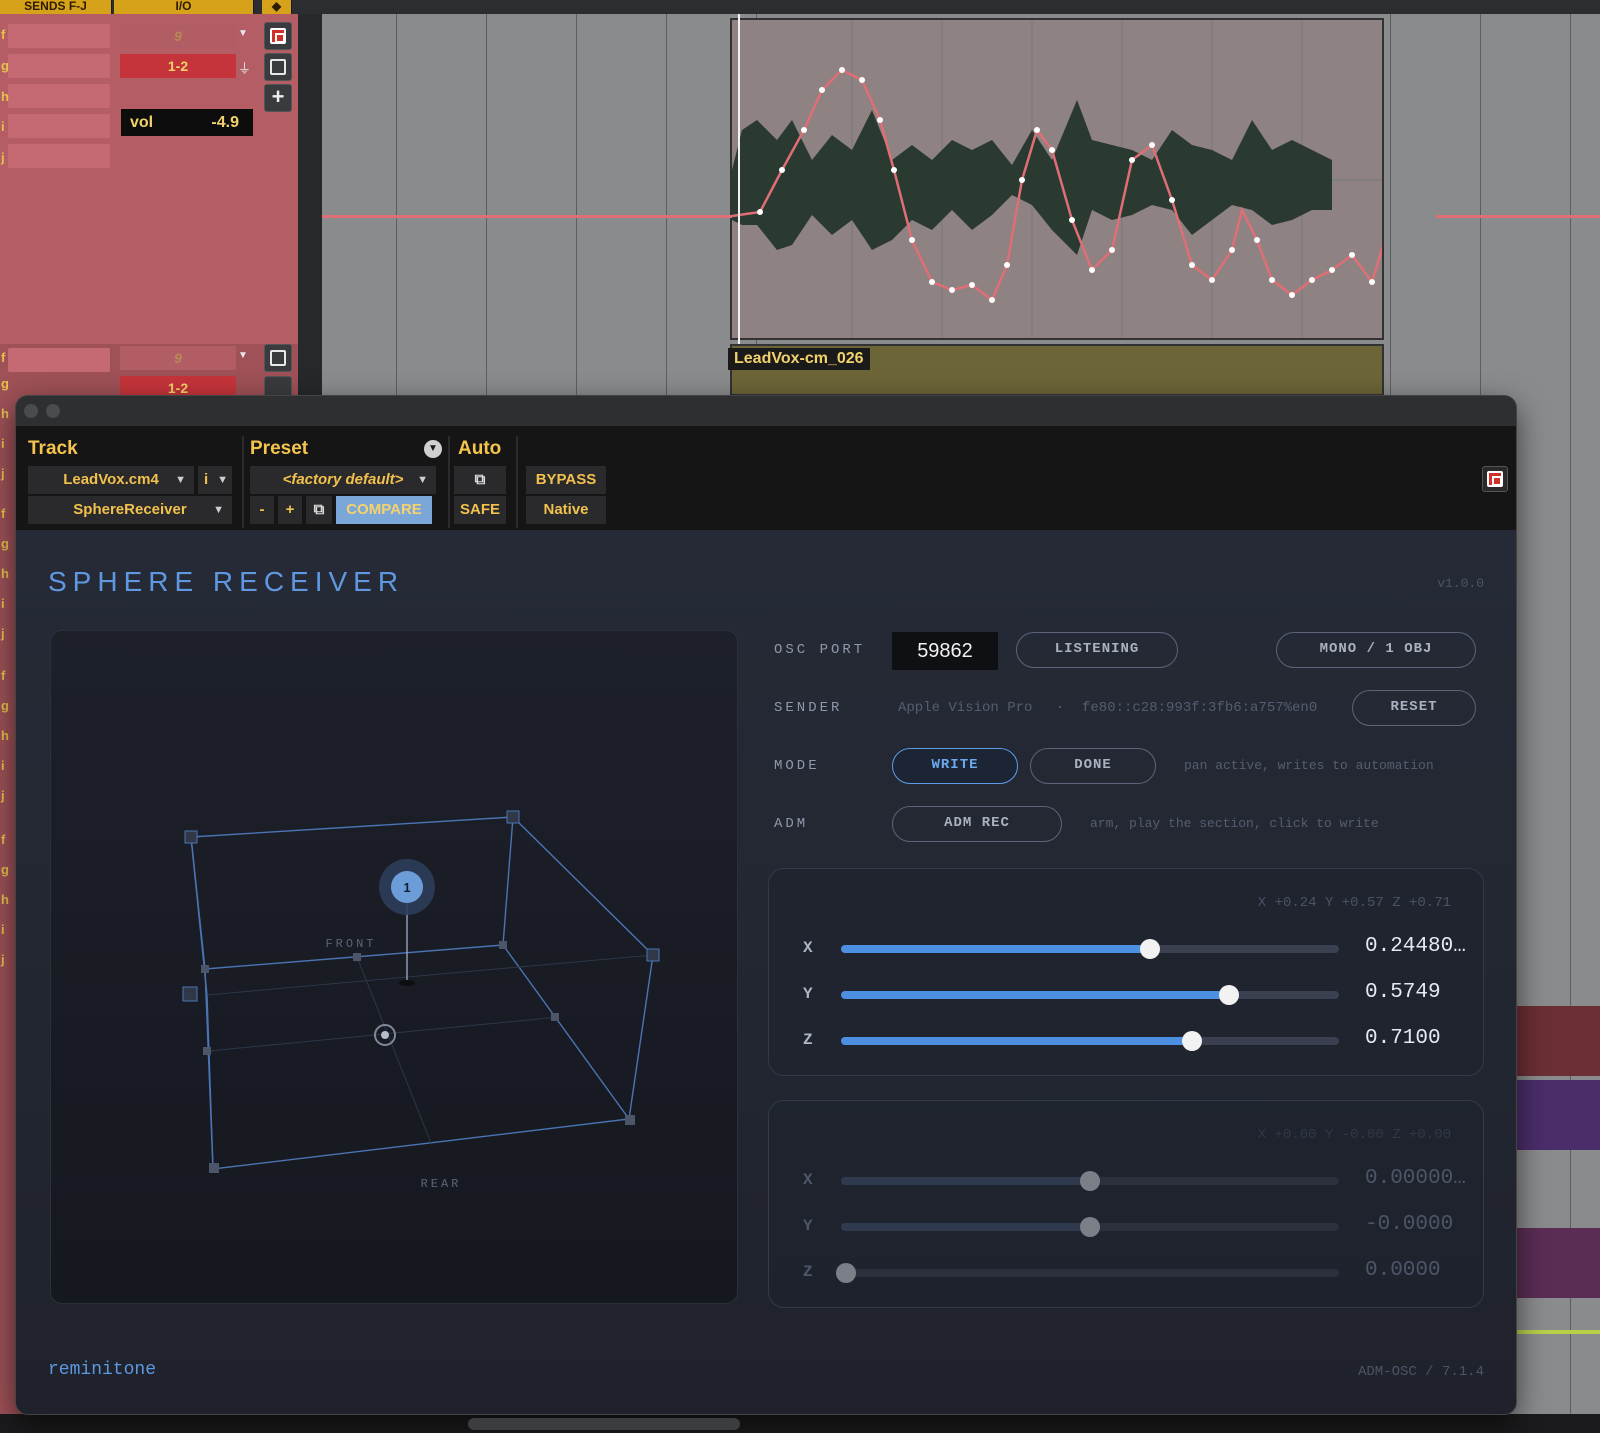 The width and height of the screenshot is (1600, 1433). Describe the element at coordinates (766, 411) in the screenshot. I see `window-titlebar` at that location.